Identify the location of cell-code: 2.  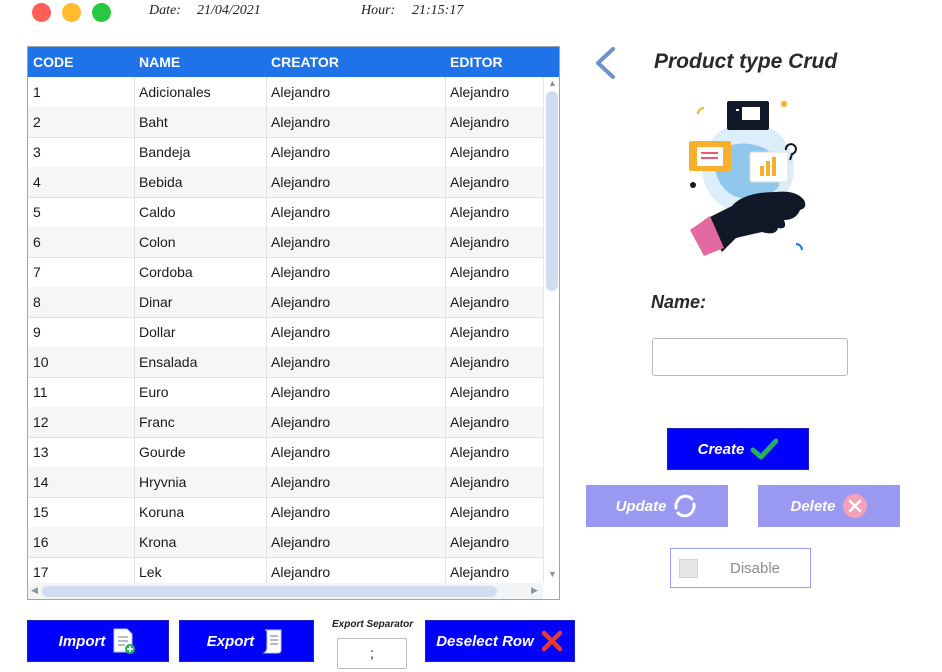
(37, 122).